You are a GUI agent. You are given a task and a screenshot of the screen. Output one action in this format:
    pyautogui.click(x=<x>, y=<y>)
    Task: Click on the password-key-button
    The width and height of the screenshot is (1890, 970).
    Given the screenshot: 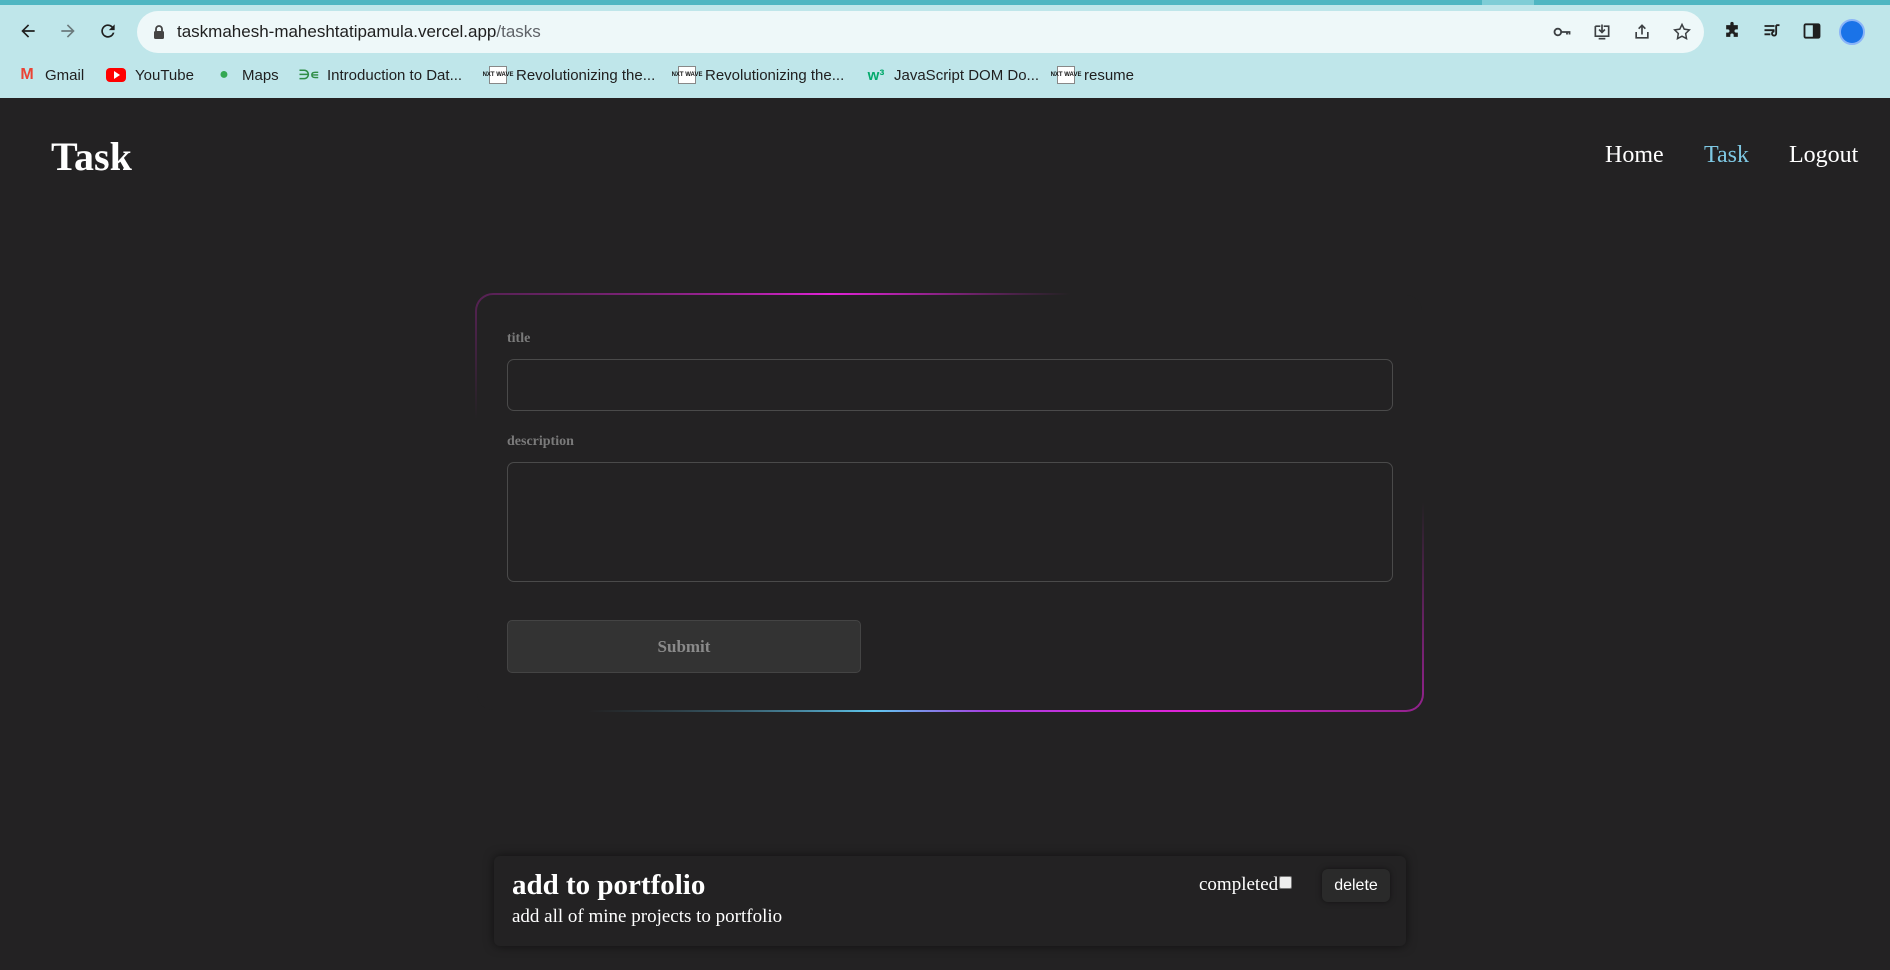 What is the action you would take?
    pyautogui.click(x=1562, y=32)
    